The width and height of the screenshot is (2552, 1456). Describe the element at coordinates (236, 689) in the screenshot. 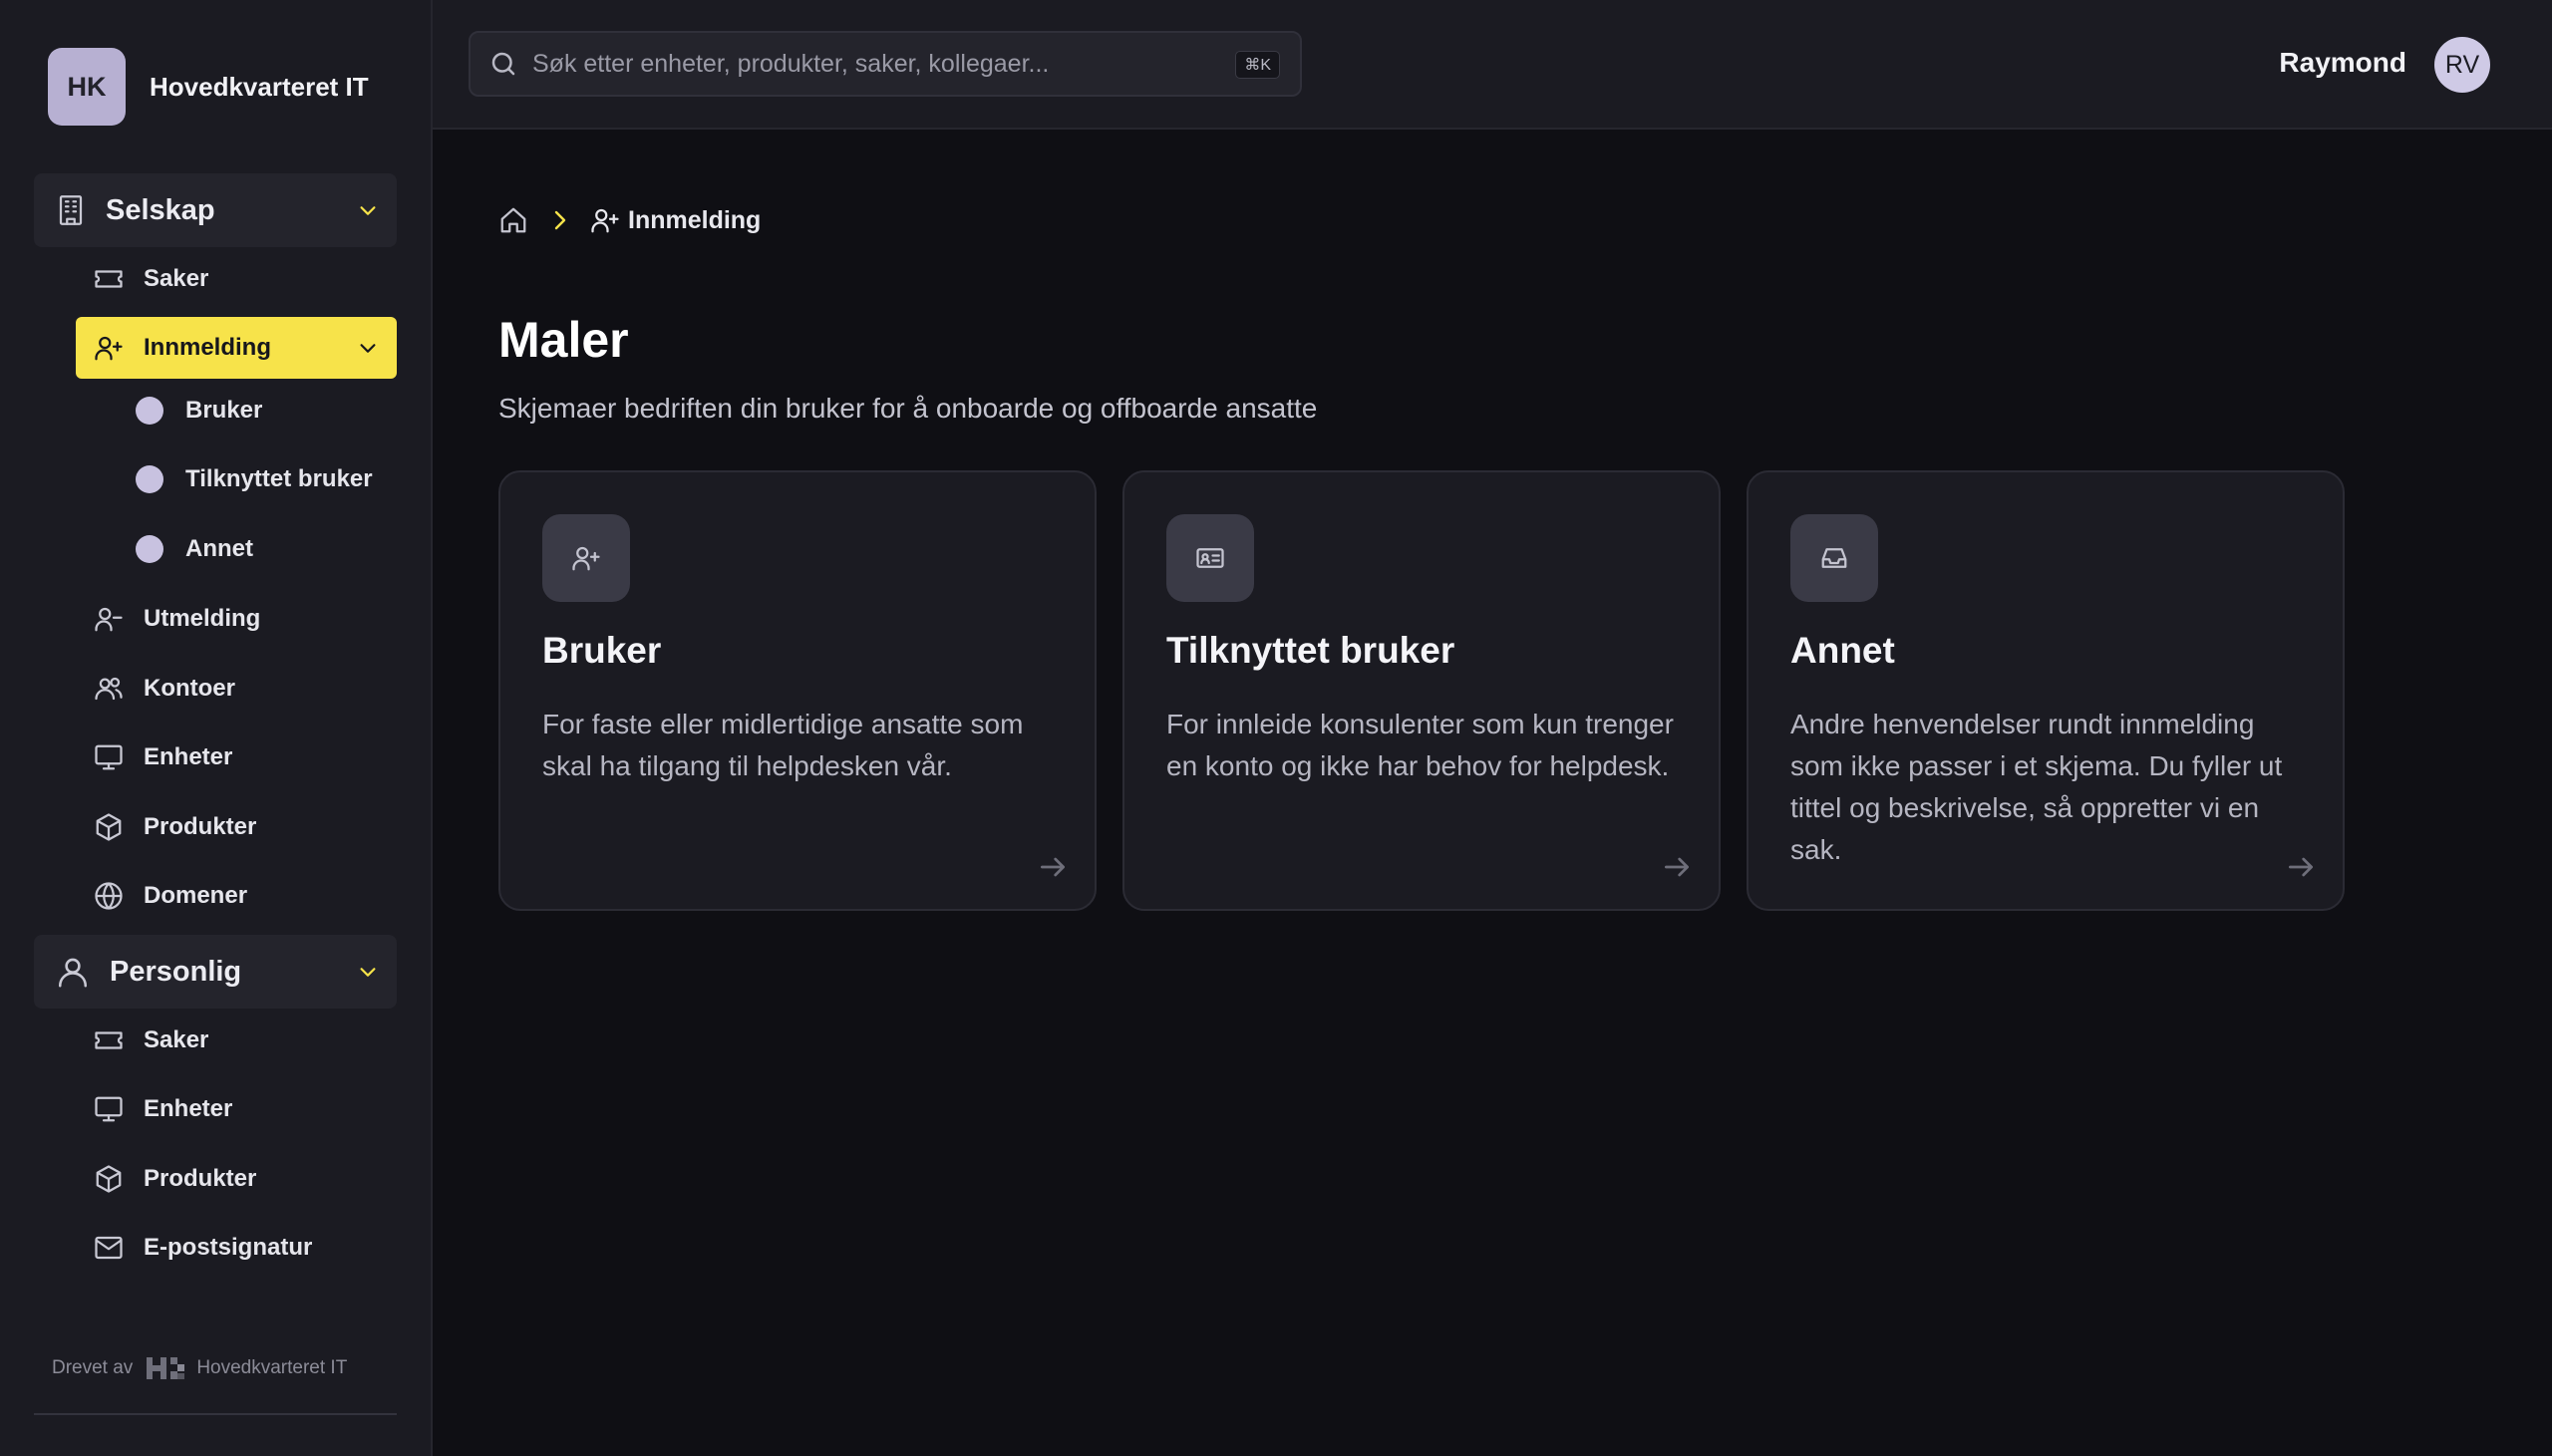

I see `sidebar-item-kontoer: Kontoer` at that location.